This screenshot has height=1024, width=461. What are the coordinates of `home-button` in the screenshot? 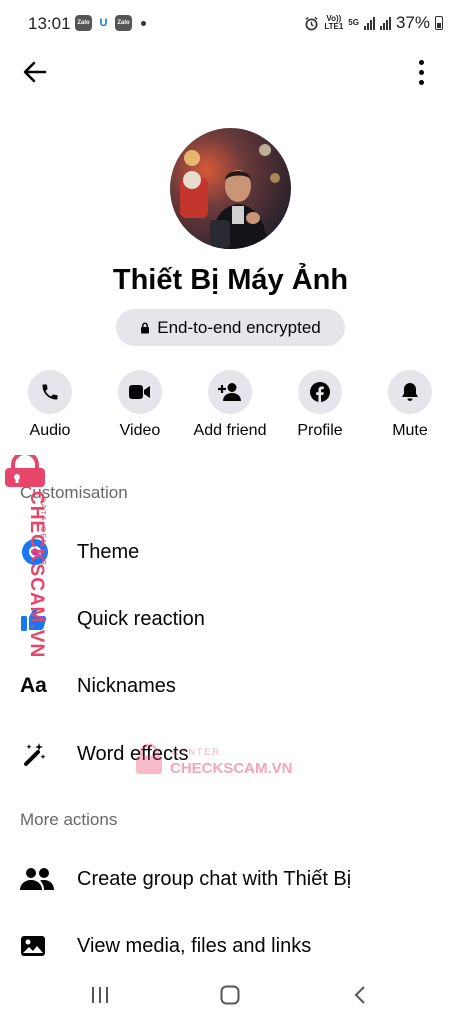 It's located at (230, 995).